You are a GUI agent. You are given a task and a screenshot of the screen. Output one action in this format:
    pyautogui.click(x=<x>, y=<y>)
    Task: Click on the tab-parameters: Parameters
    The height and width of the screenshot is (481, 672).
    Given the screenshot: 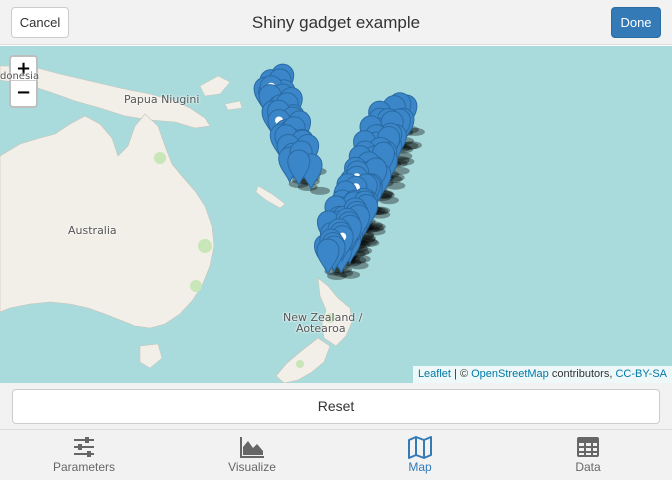 What is the action you would take?
    pyautogui.click(x=84, y=455)
    